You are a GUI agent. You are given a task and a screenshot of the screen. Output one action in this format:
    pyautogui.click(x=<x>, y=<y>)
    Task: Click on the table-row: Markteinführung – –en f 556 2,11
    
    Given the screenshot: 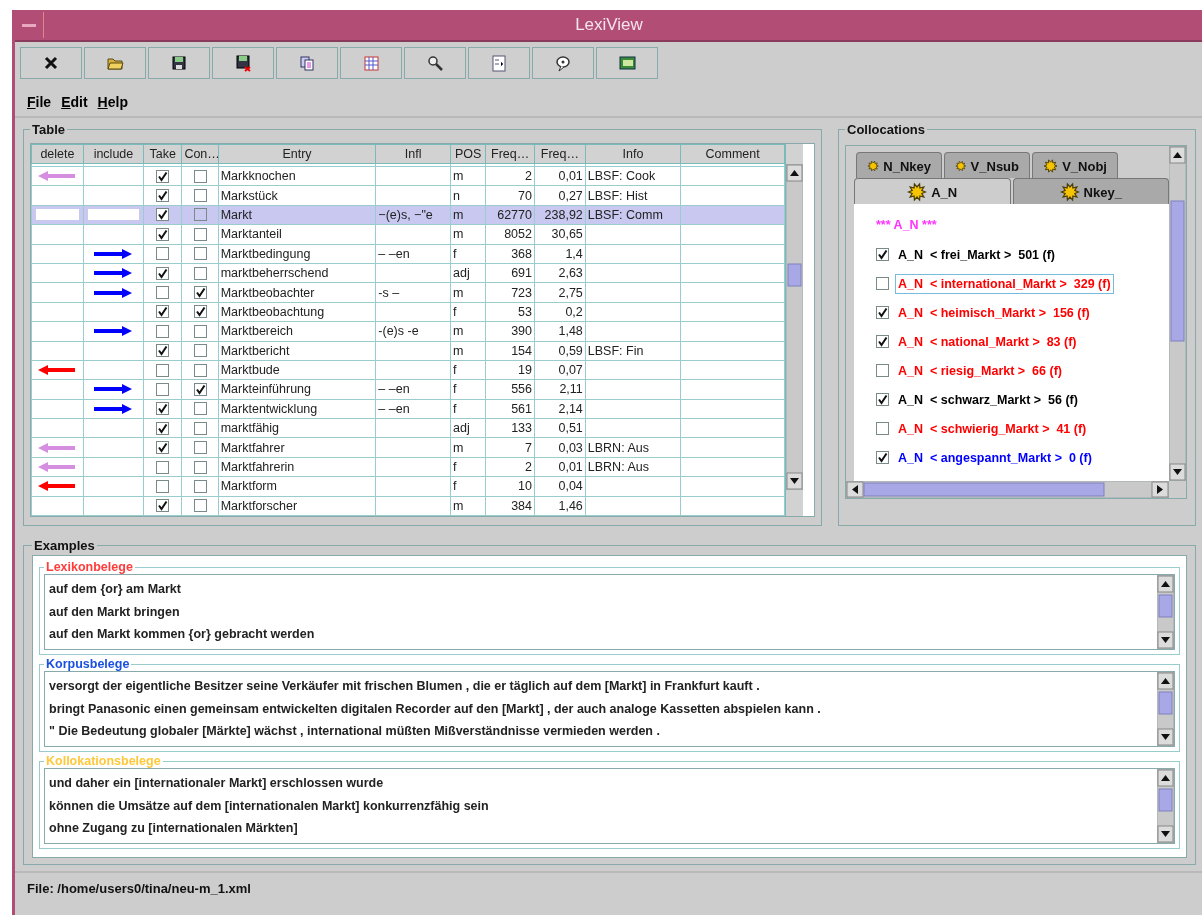 What is the action you would take?
    pyautogui.click(x=408, y=389)
    